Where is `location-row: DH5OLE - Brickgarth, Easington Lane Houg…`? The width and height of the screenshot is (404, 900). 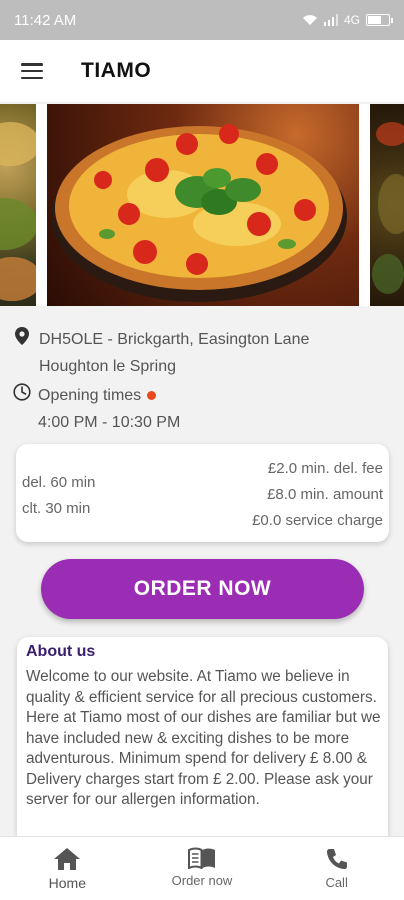
location-row: DH5OLE - Brickgarth, Easington Lane Houg… is located at coordinates (162, 353).